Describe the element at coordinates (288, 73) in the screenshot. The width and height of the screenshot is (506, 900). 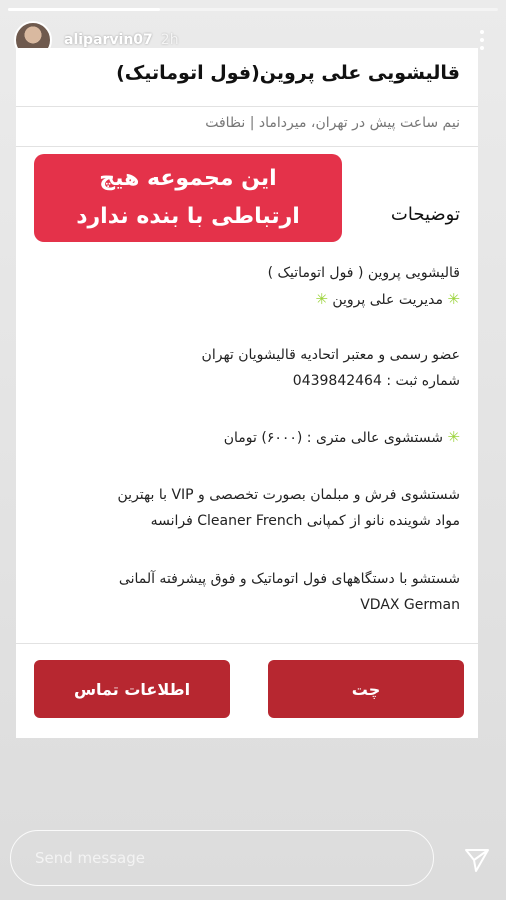
I see `listing-title: قالیشویی علی پروین(فول اتوماتیک)` at that location.